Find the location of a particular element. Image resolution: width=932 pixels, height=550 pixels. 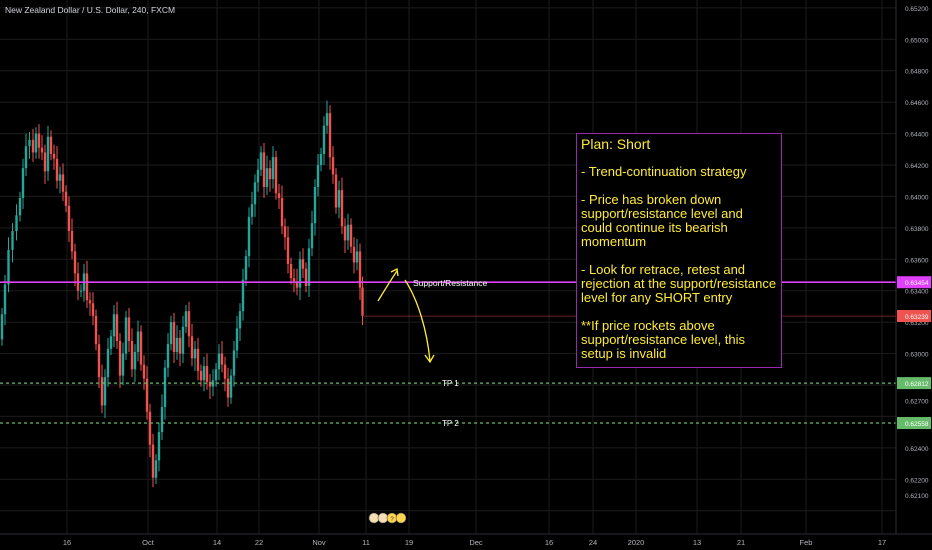

price-tick-label: 0.64600 is located at coordinates (917, 103).